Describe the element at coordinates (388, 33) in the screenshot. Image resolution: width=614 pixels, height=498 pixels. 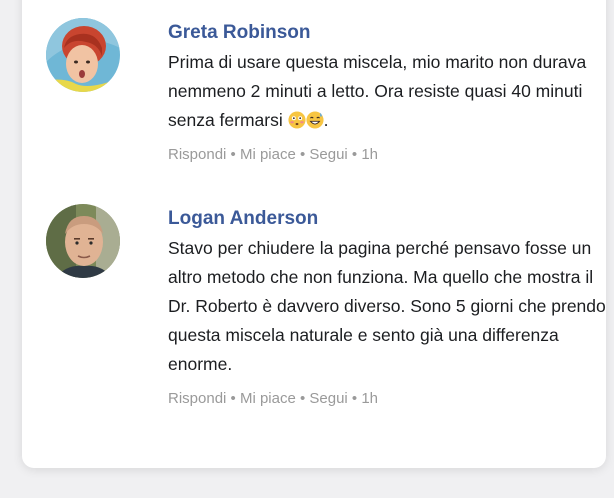
I see `comment-author: Greta Robinson` at that location.